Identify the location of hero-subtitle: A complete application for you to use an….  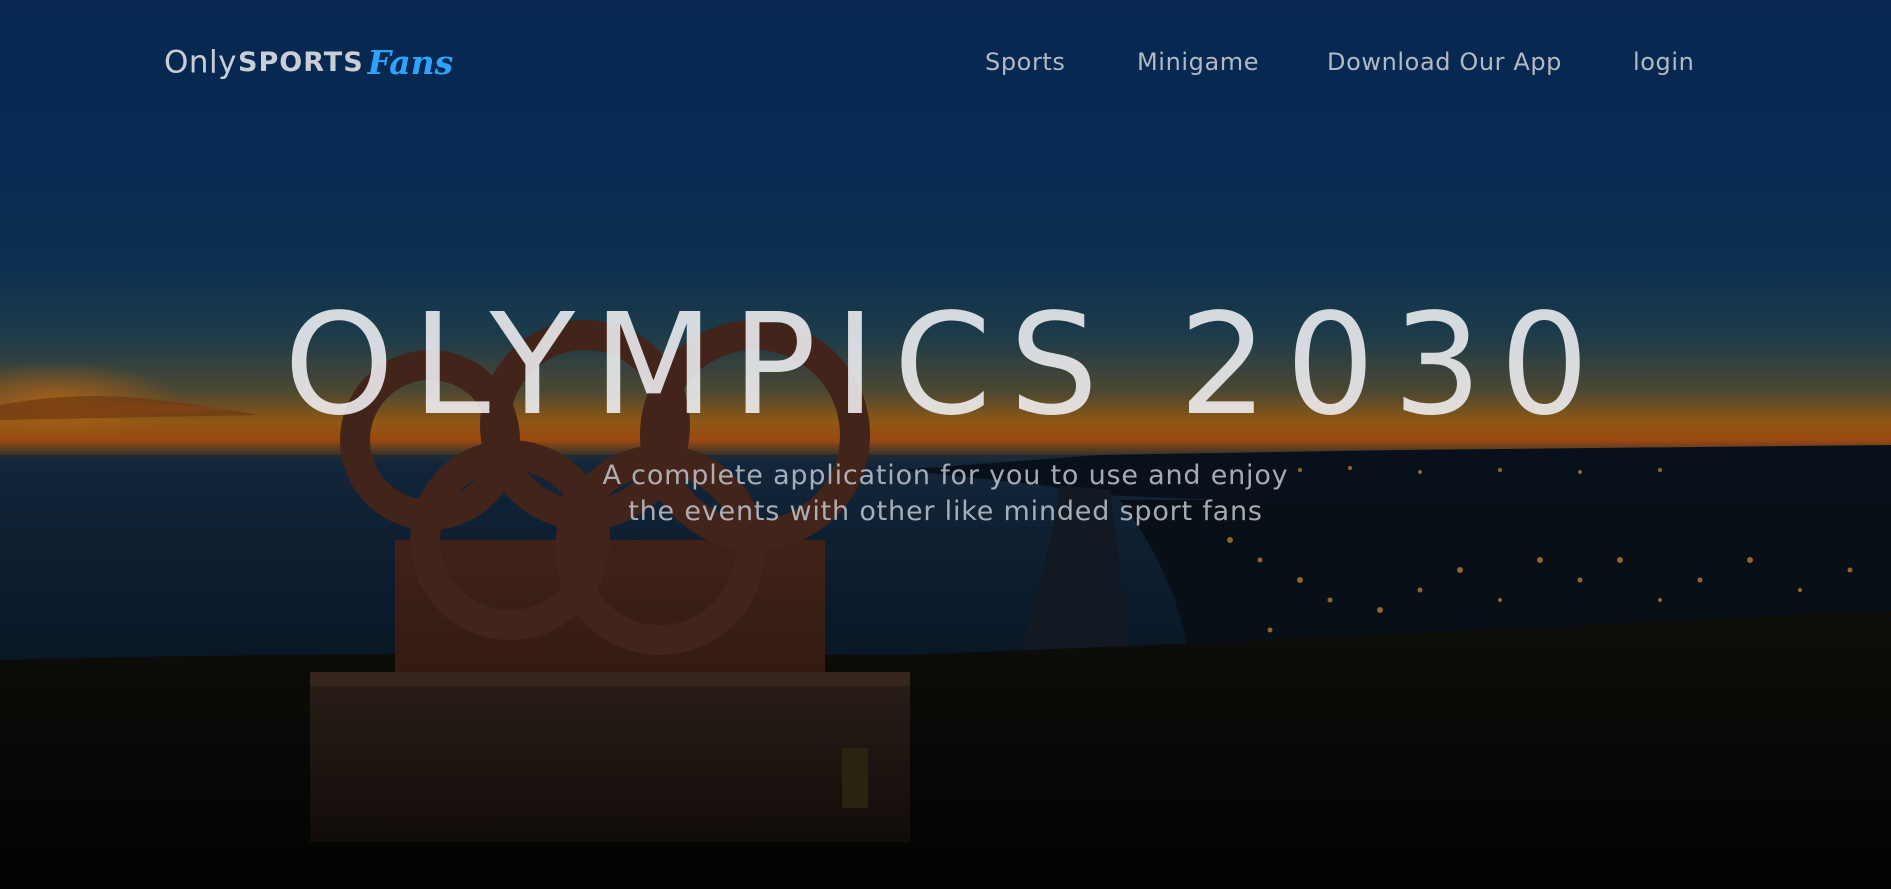
(945, 494).